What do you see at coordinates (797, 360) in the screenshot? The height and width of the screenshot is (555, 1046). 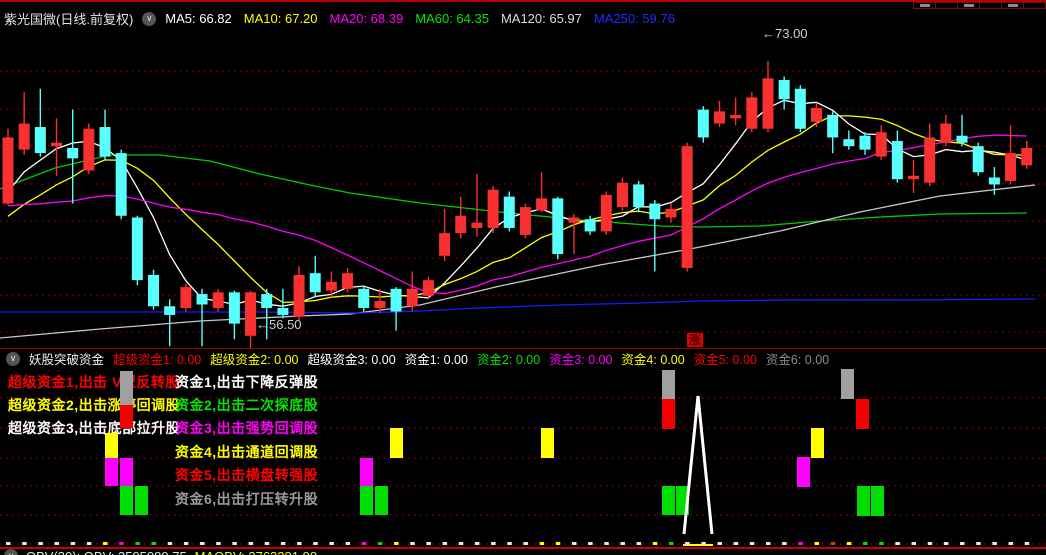 I see `indicator-value: 资金6: 0.00` at bounding box center [797, 360].